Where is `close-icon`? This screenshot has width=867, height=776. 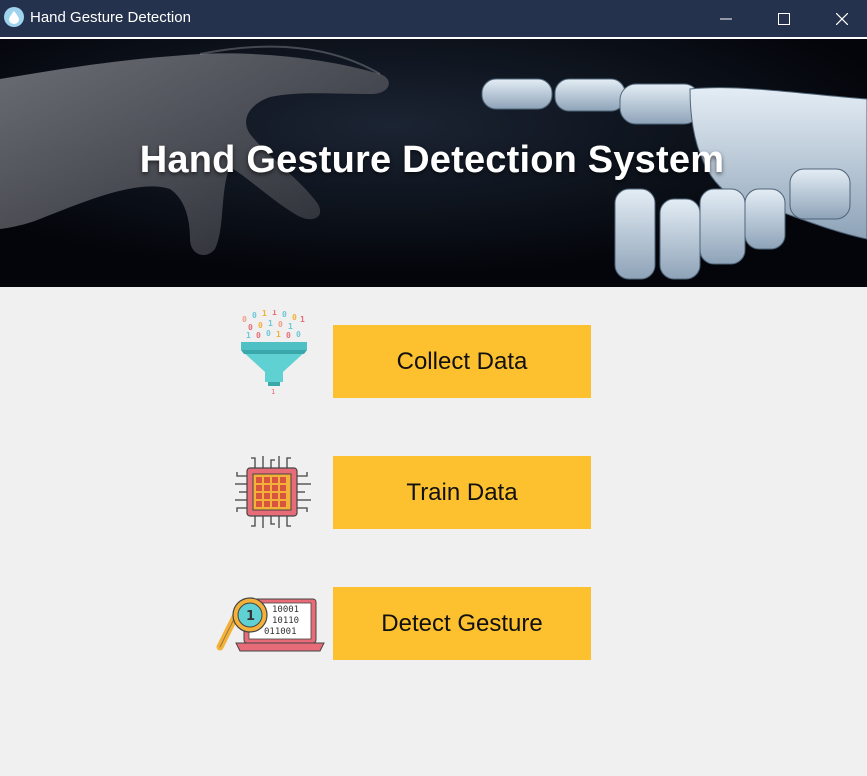
close-icon is located at coordinates (840, 18).